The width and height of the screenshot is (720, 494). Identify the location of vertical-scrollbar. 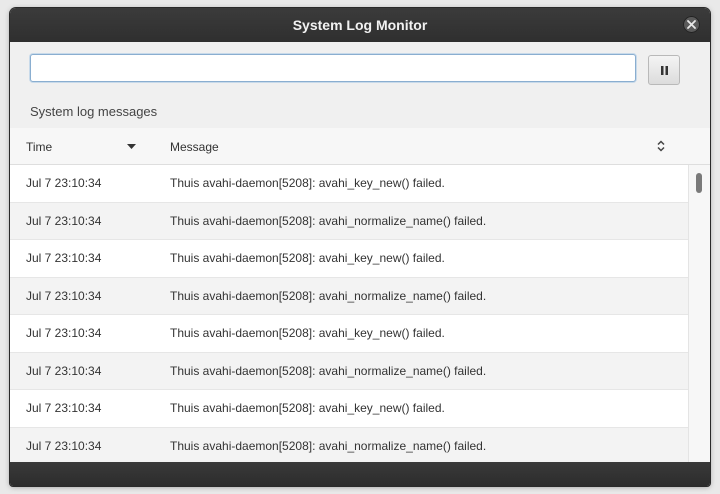
(699, 313).